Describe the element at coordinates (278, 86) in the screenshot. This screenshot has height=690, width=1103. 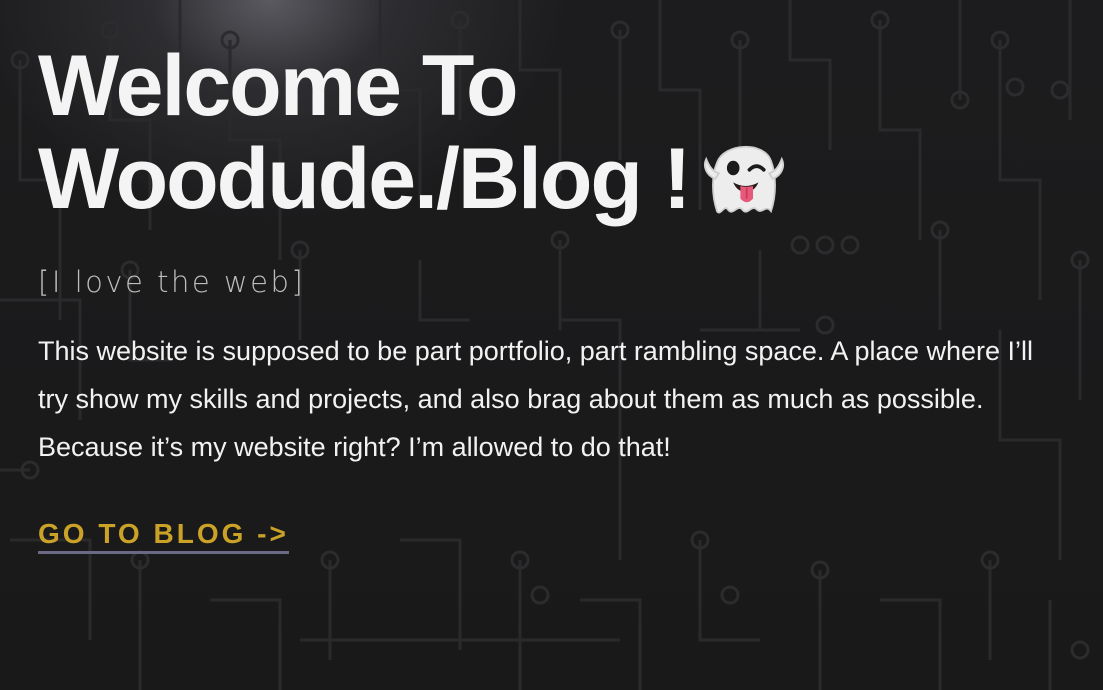
I see `title-line-1: Welcome To` at that location.